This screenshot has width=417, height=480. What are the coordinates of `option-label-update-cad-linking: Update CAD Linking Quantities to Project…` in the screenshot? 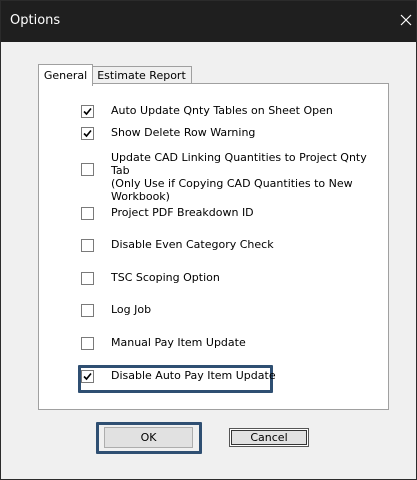 It's located at (239, 177).